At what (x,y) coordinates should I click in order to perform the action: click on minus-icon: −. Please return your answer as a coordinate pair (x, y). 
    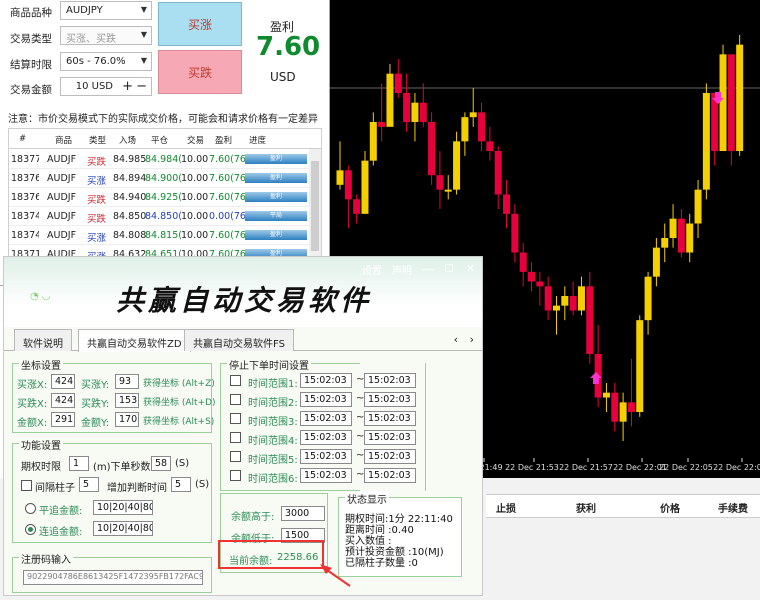
    Looking at the image, I should click on (141, 86).